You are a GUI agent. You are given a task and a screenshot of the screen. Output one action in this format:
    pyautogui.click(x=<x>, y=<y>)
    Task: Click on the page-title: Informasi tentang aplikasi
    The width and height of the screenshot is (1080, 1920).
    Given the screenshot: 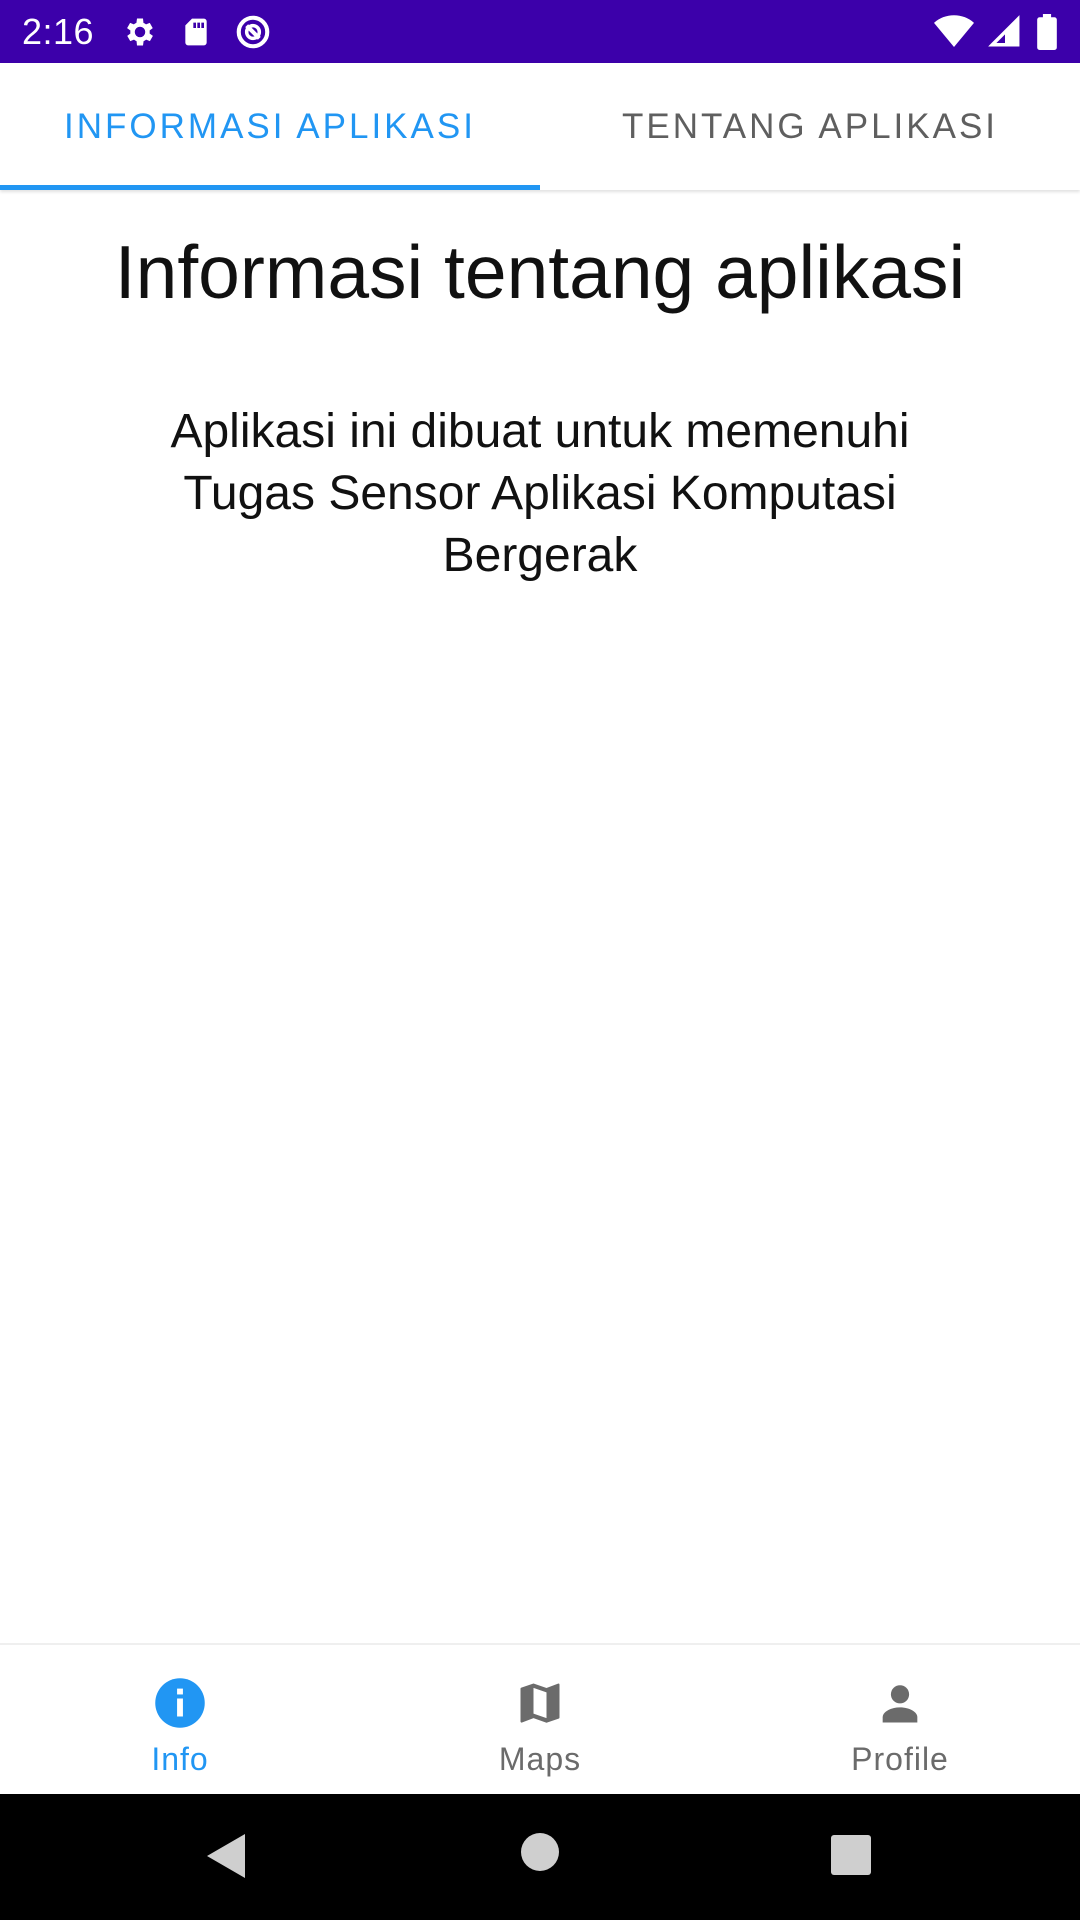 What is the action you would take?
    pyautogui.click(x=540, y=272)
    